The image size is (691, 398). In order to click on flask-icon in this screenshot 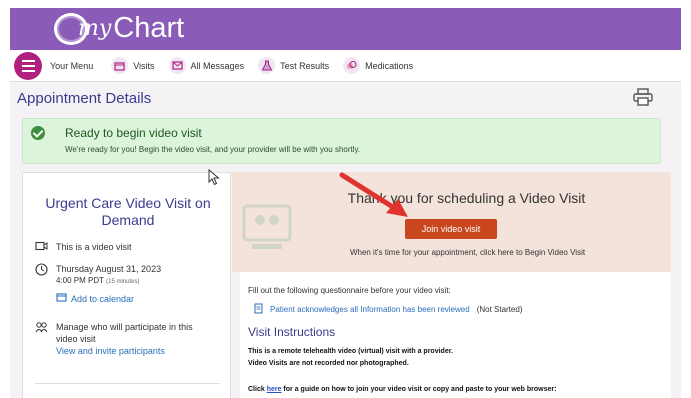, I will do `click(267, 65)`.